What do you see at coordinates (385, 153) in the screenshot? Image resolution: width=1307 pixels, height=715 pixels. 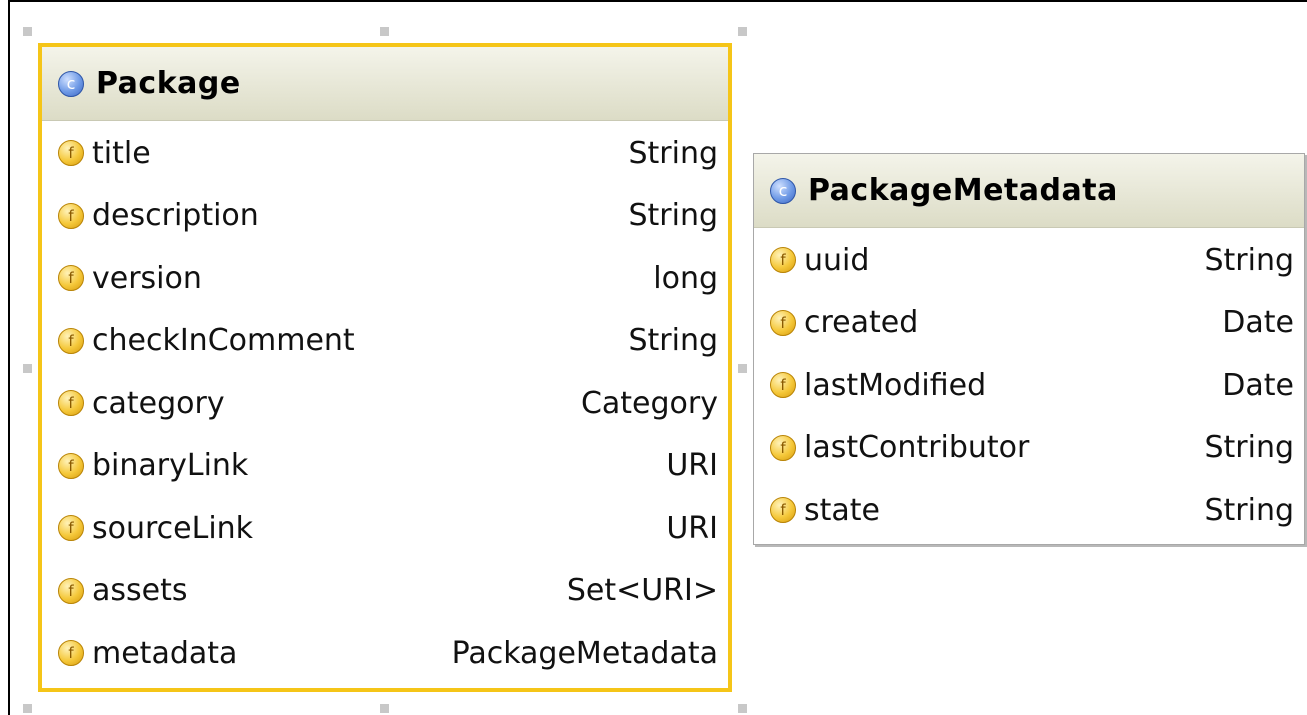 I see `field-row: f title String` at bounding box center [385, 153].